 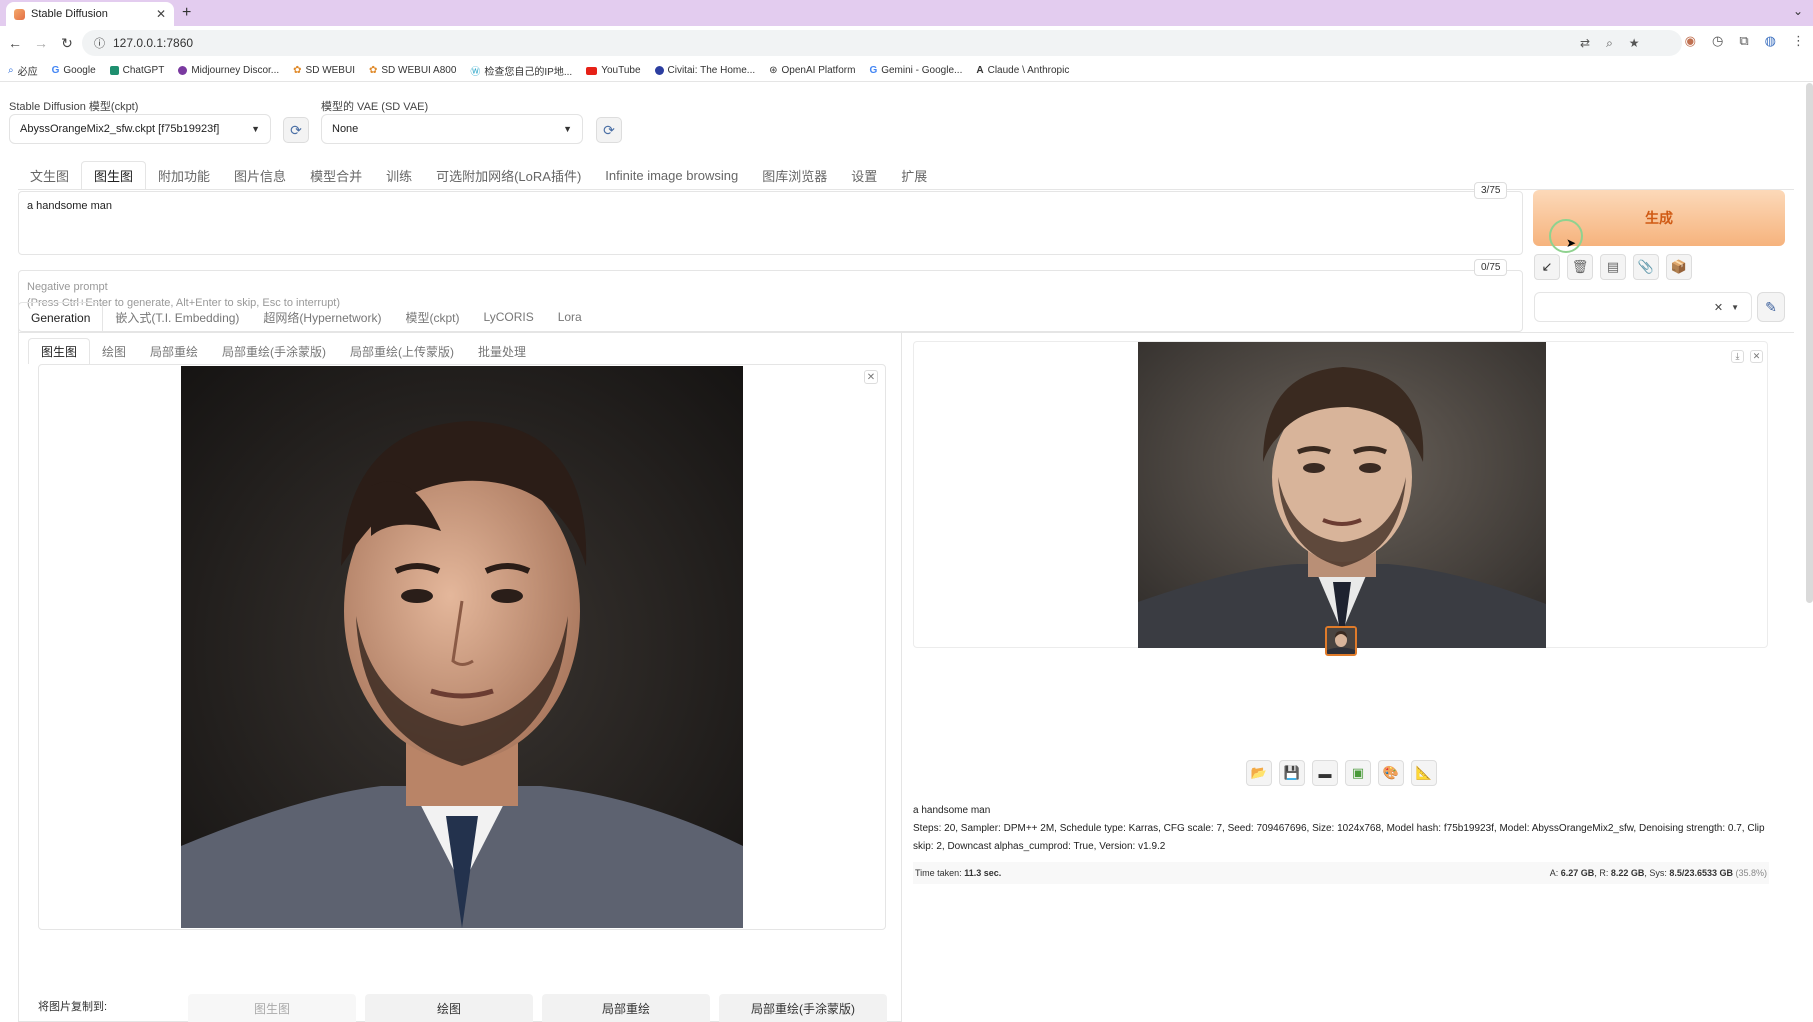 What do you see at coordinates (15, 43) in the screenshot?
I see `back-icon: ←` at bounding box center [15, 43].